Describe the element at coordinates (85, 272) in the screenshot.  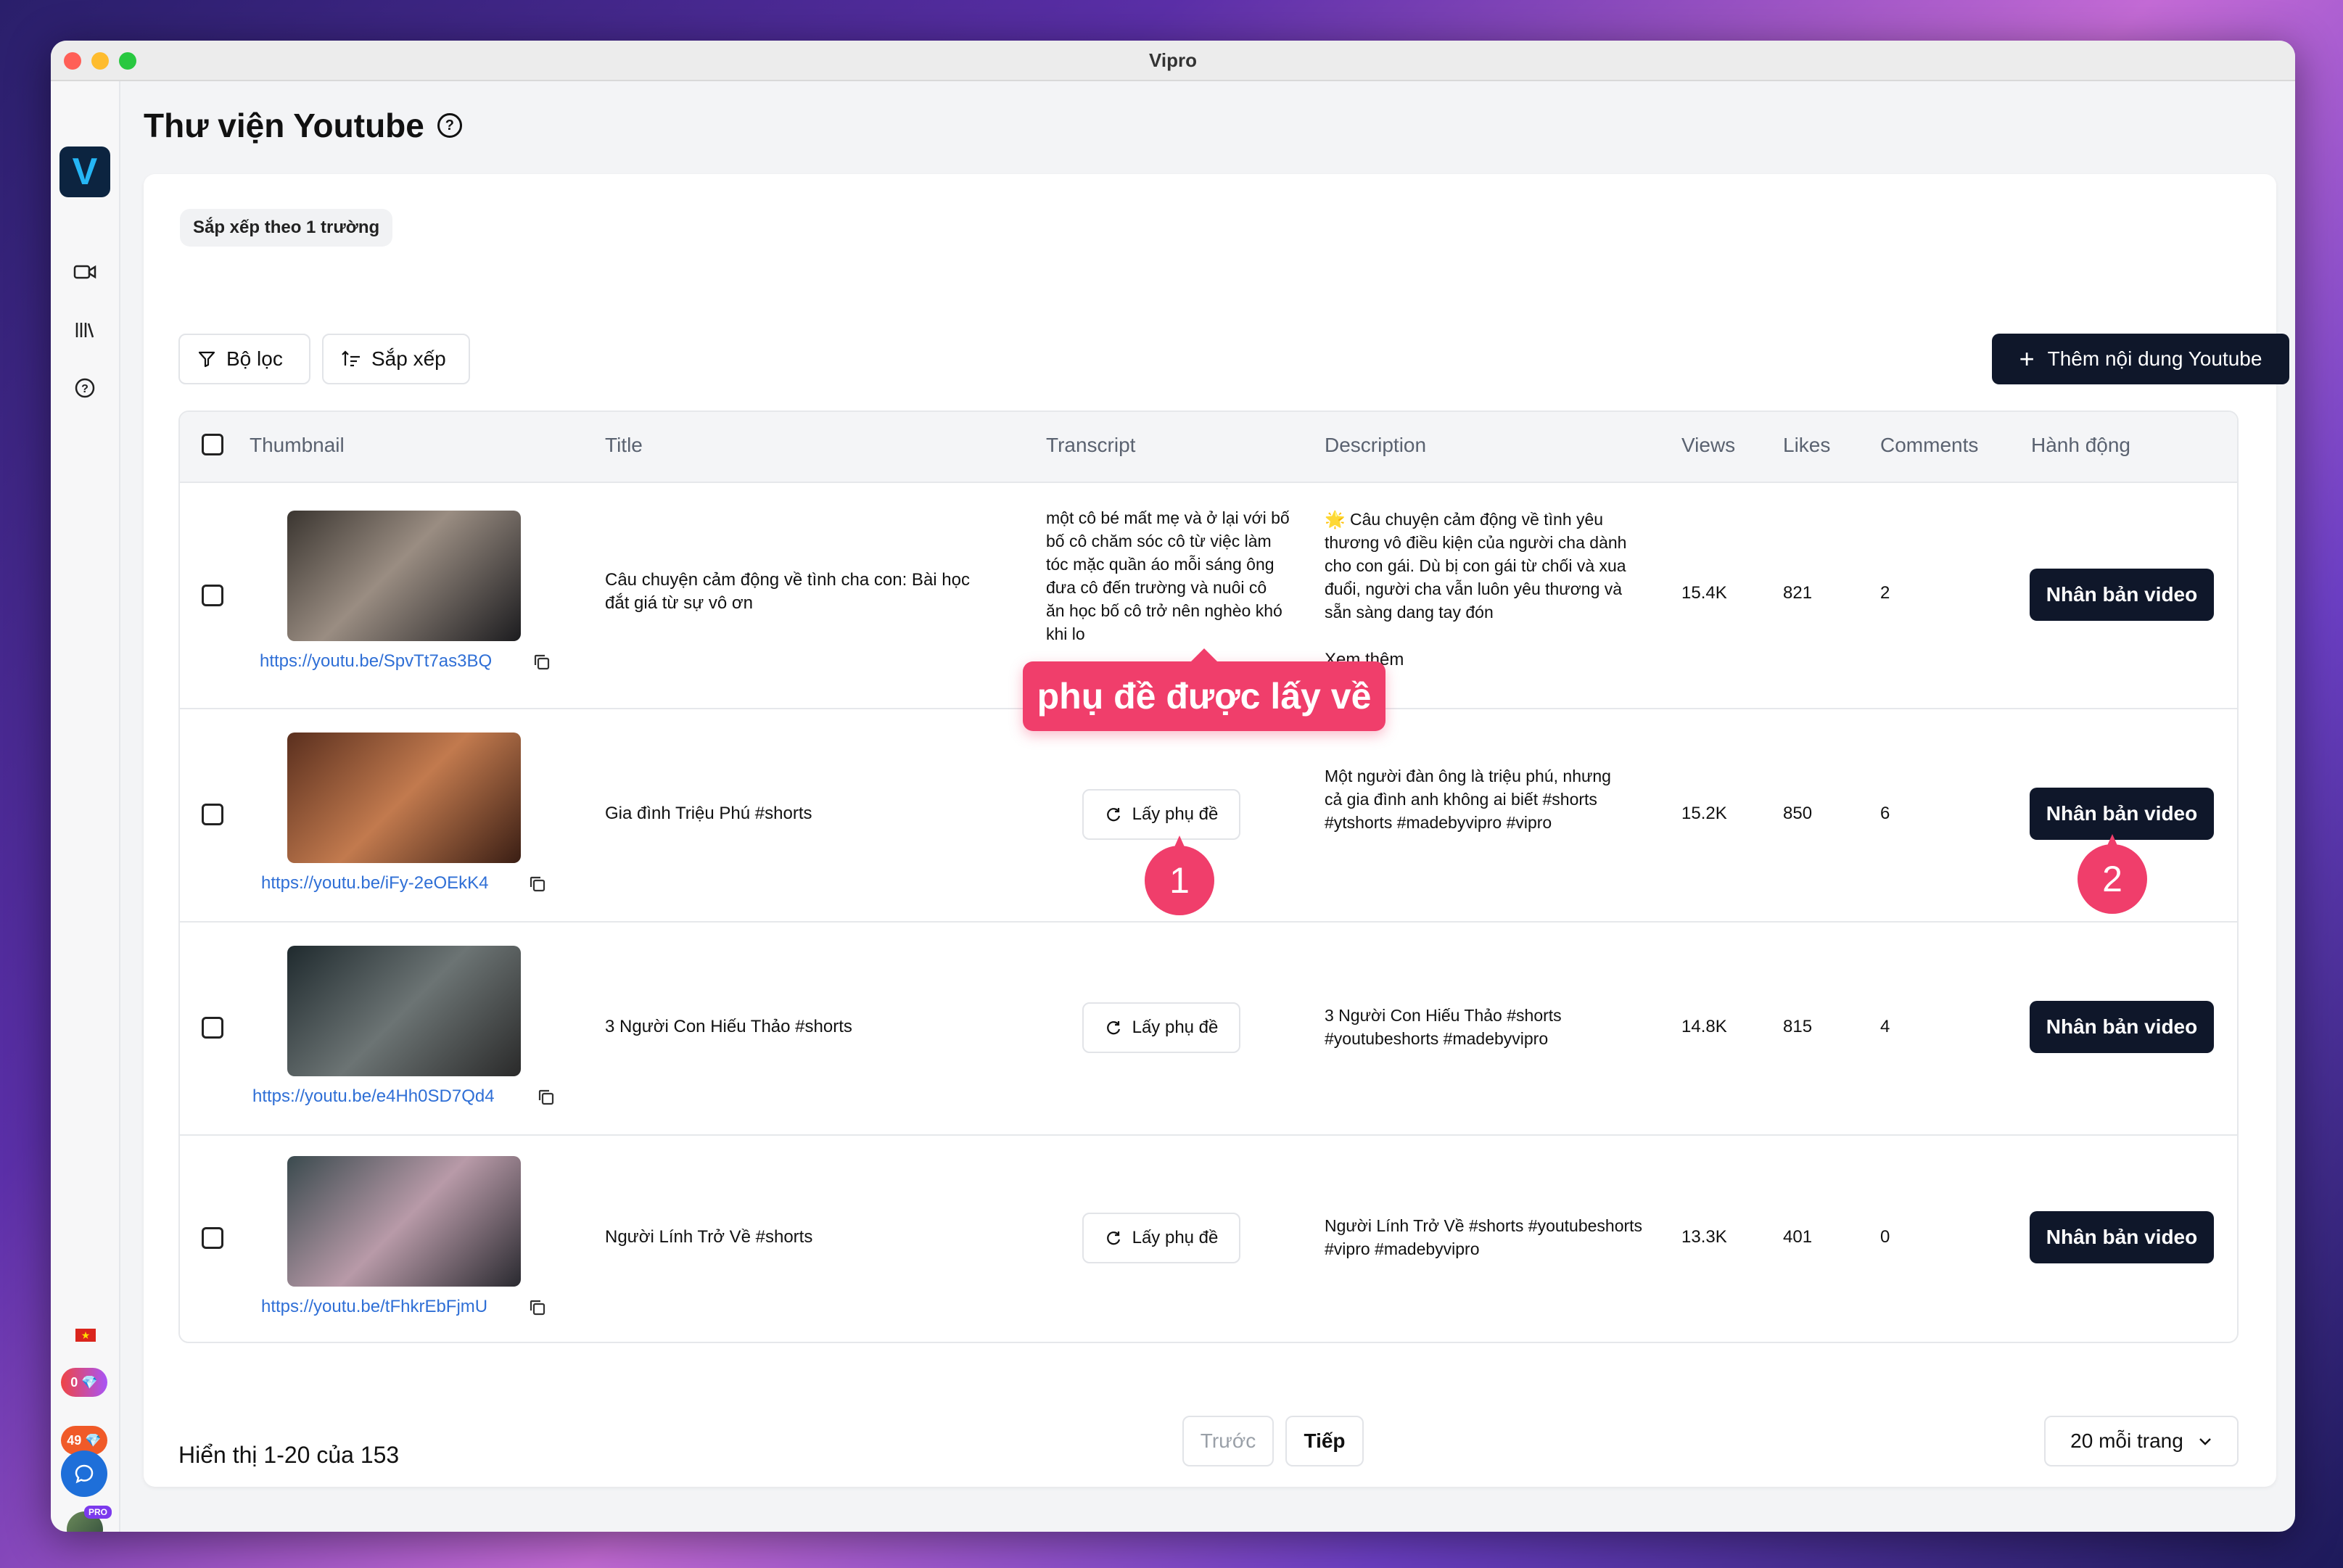
I see `video-camera-icon` at that location.